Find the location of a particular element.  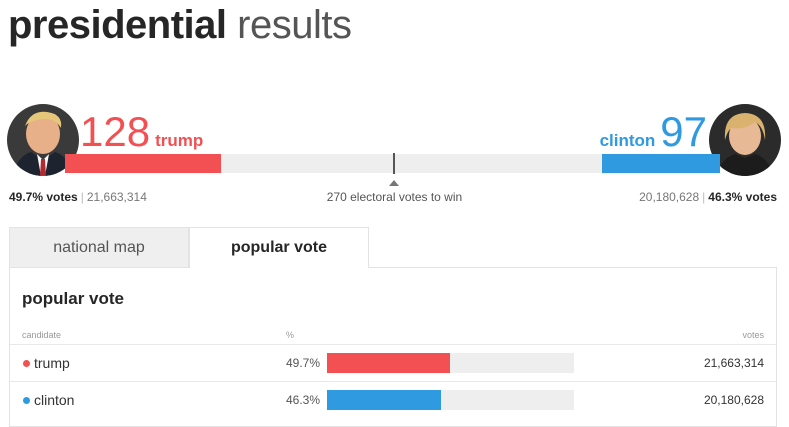

win-threshold-arrow-icon is located at coordinates (394, 183).